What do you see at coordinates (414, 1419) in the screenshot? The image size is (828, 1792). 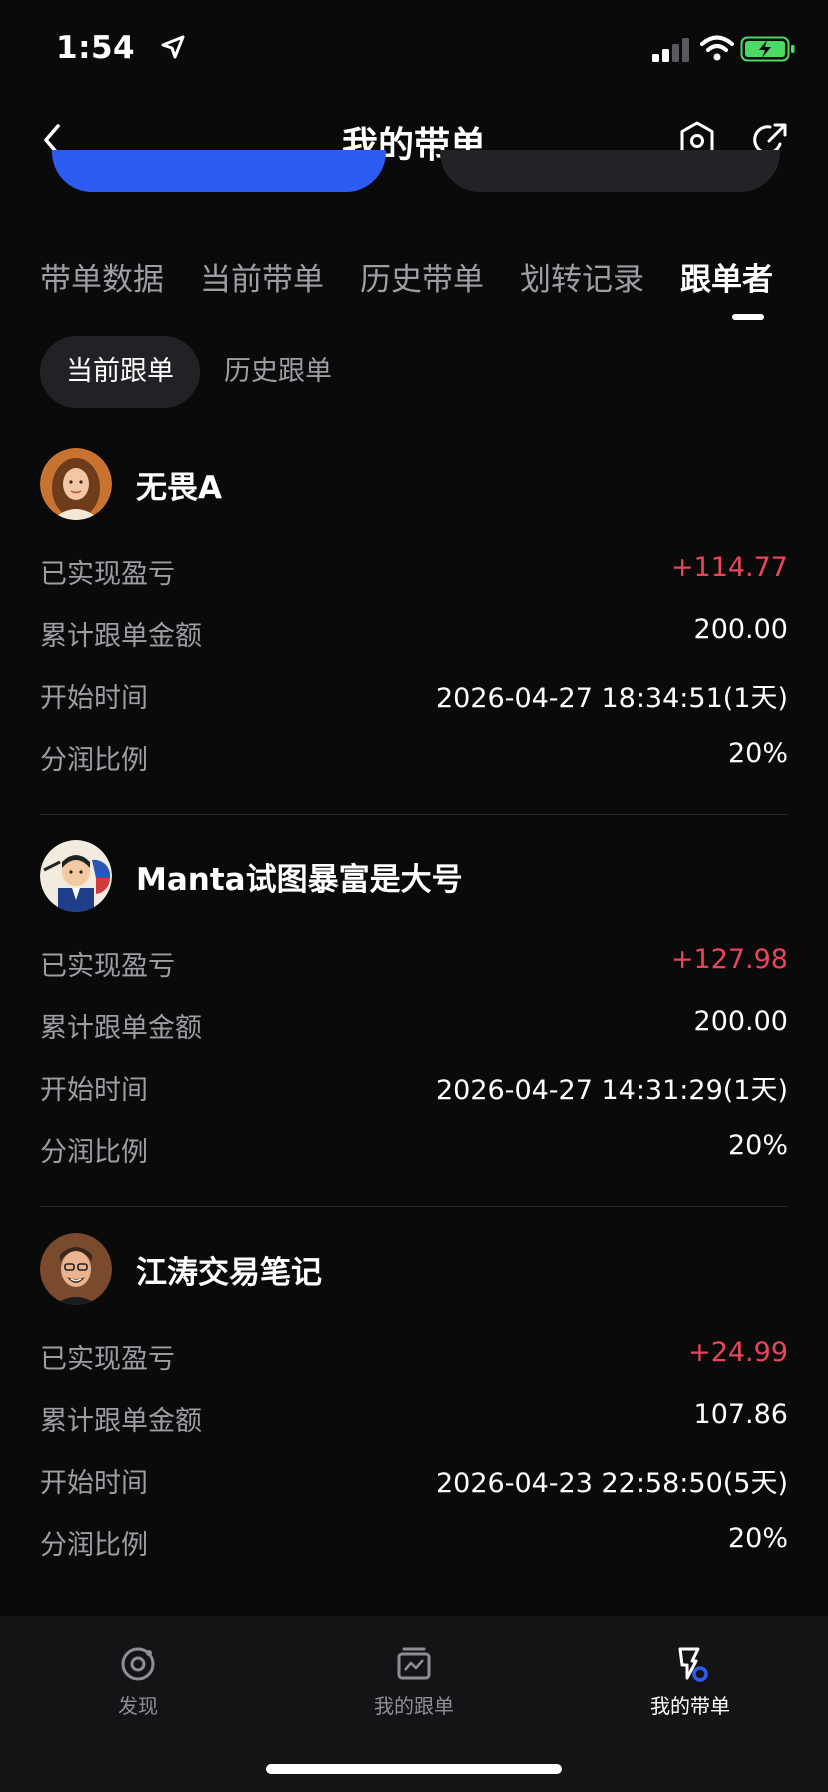 I see `total-amount-row: 累计跟单金额 107.86` at bounding box center [414, 1419].